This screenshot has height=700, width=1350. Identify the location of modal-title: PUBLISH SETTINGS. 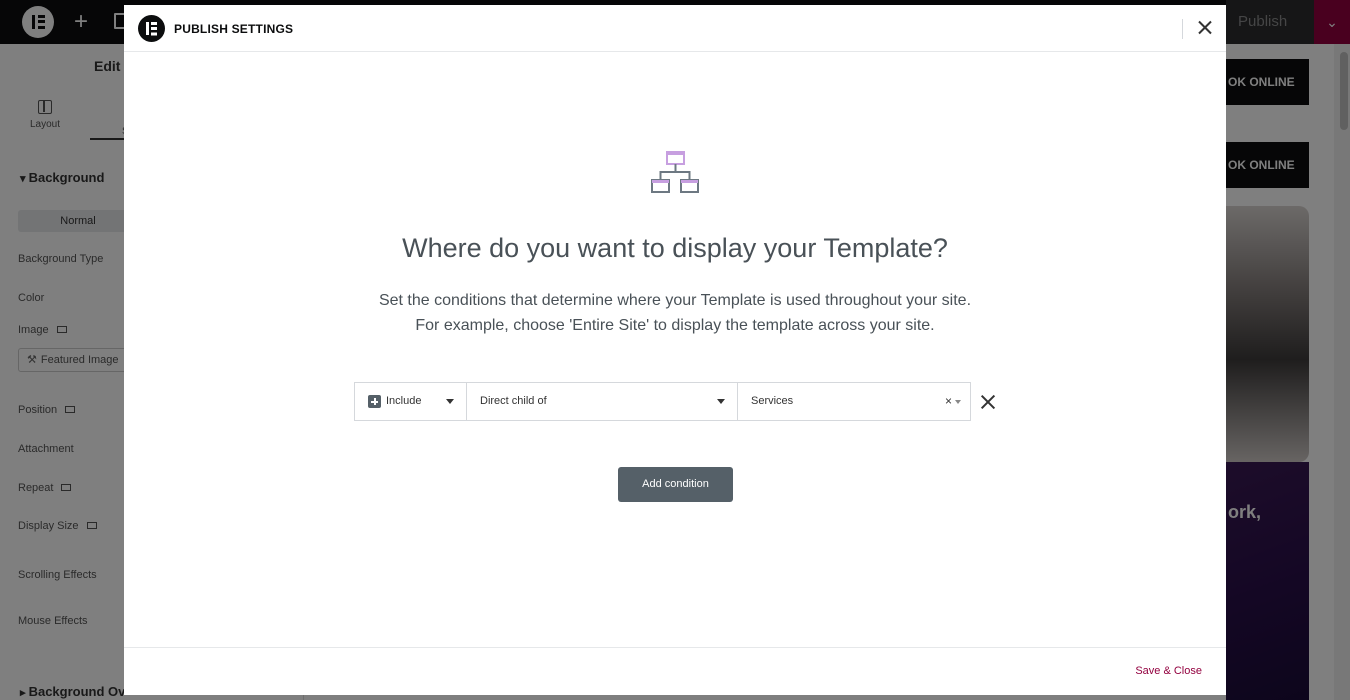
(234, 29).